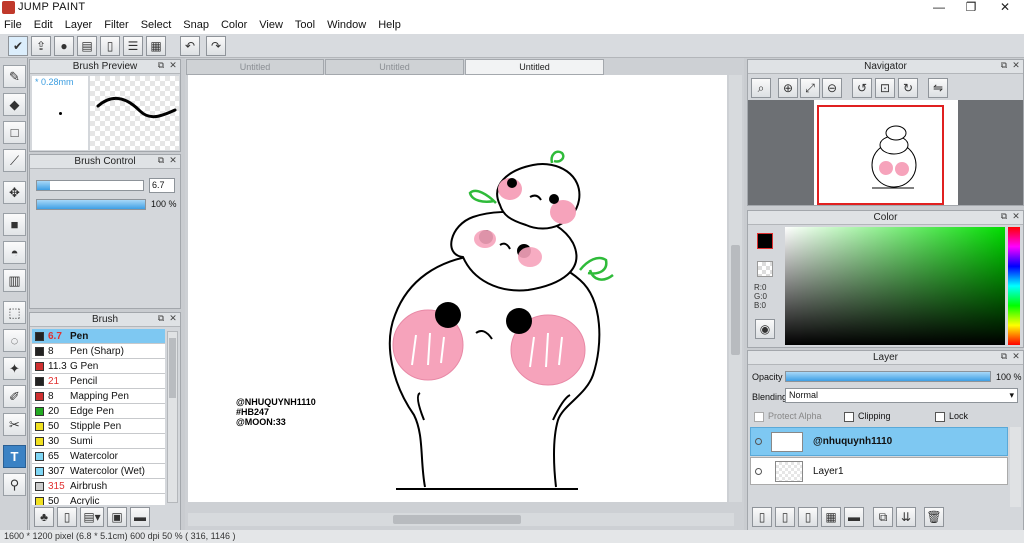 The height and width of the screenshot is (543, 1024). I want to click on brush-item: 20 Edge Pen, so click(98, 411).